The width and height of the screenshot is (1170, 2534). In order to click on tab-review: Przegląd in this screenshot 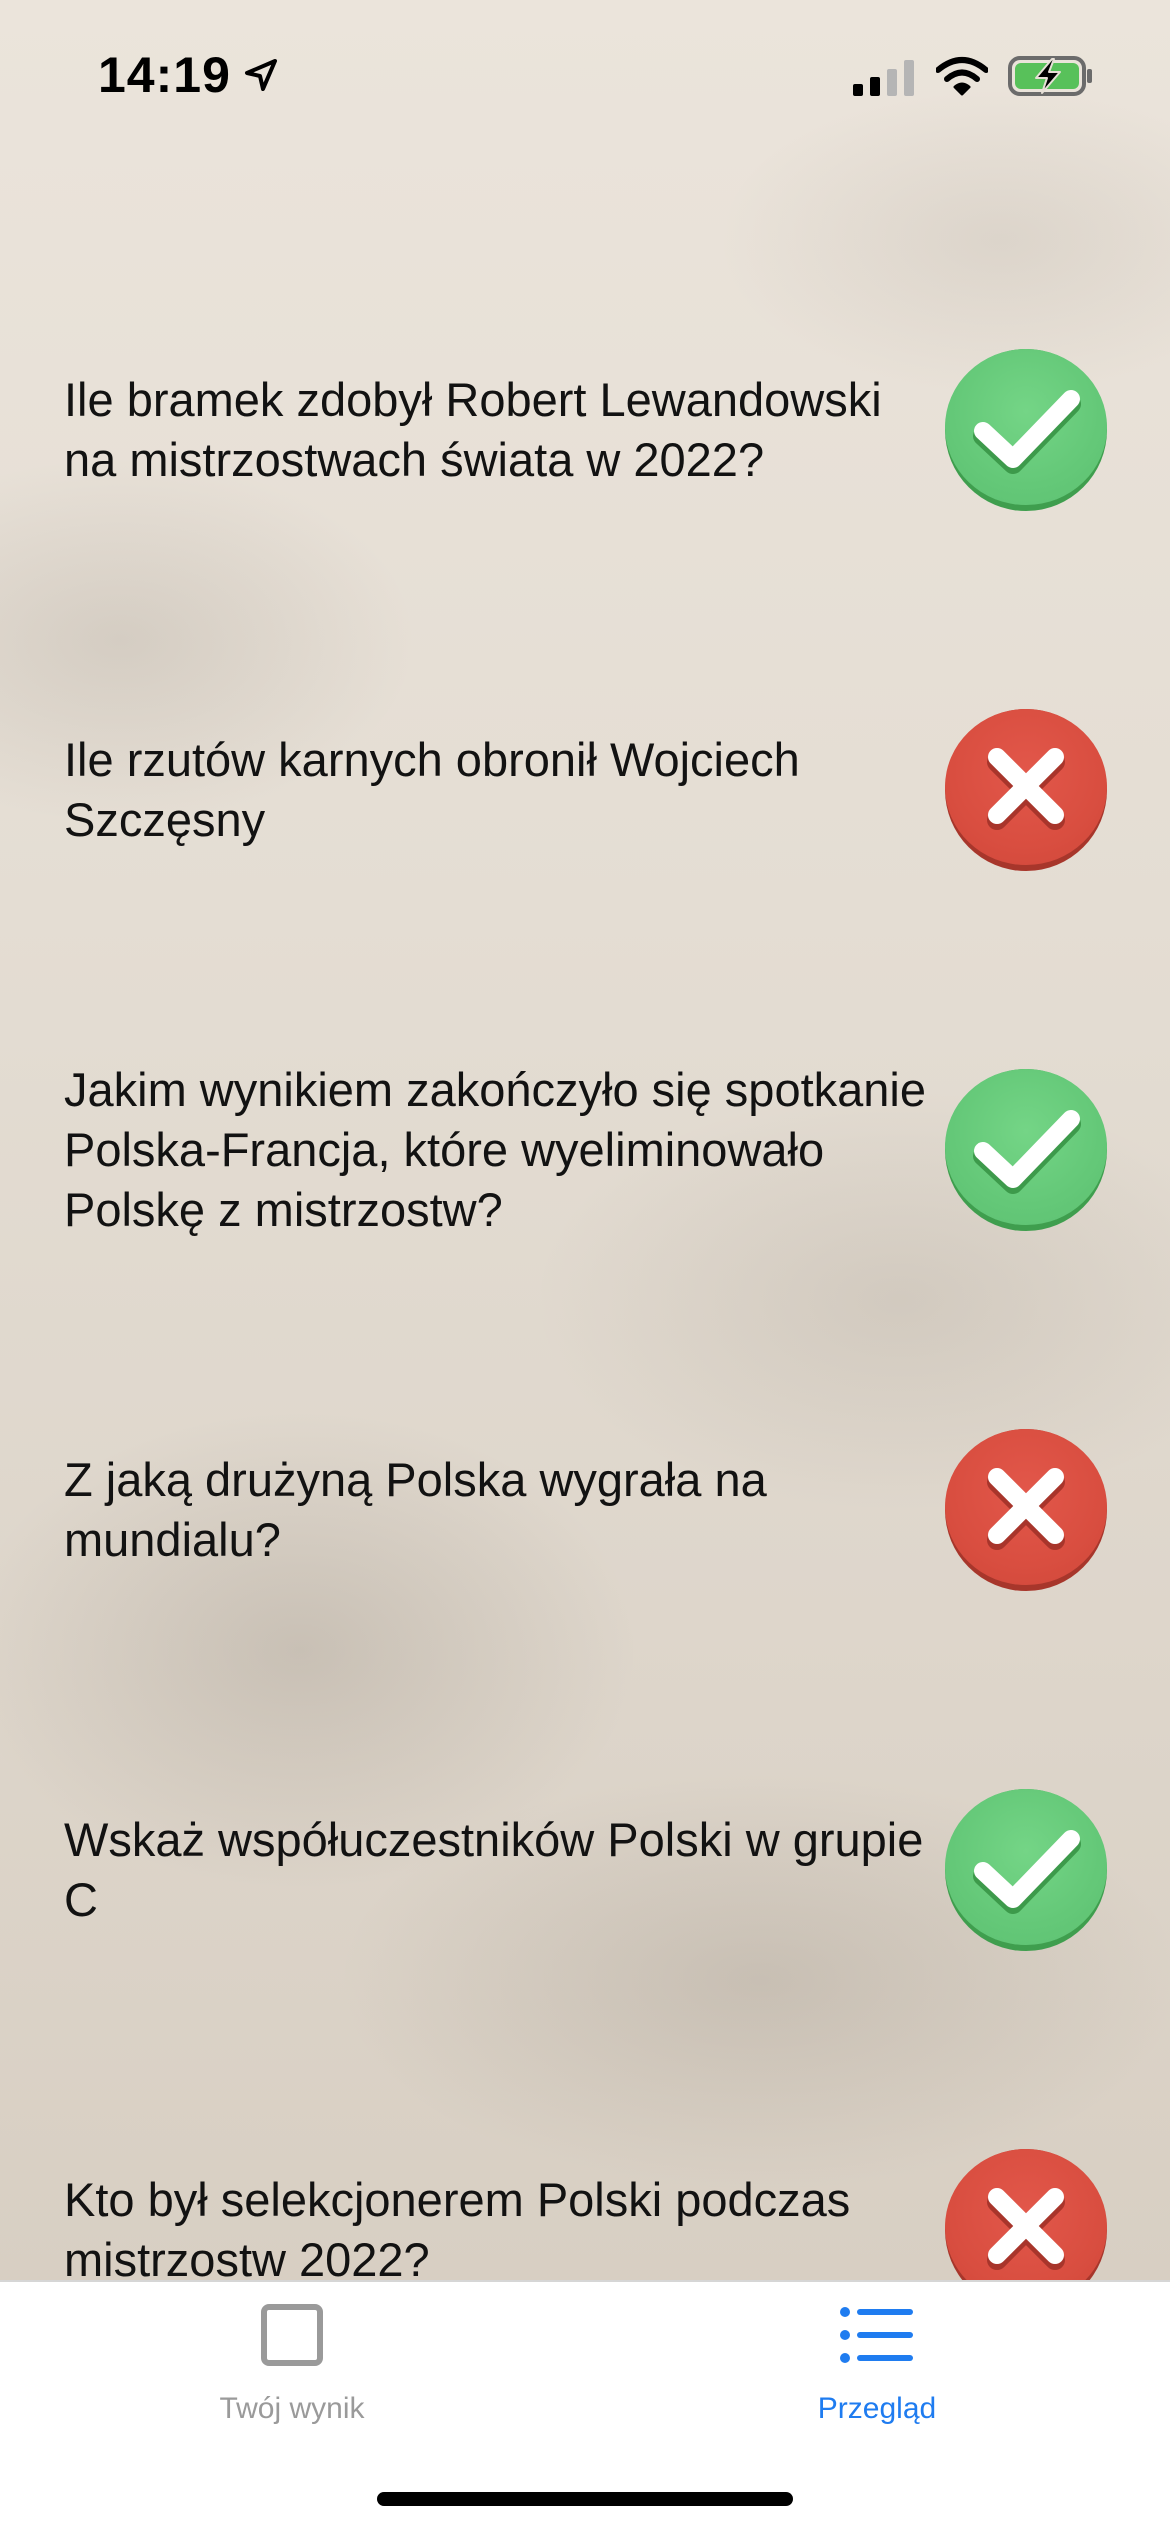, I will do `click(877, 2362)`.